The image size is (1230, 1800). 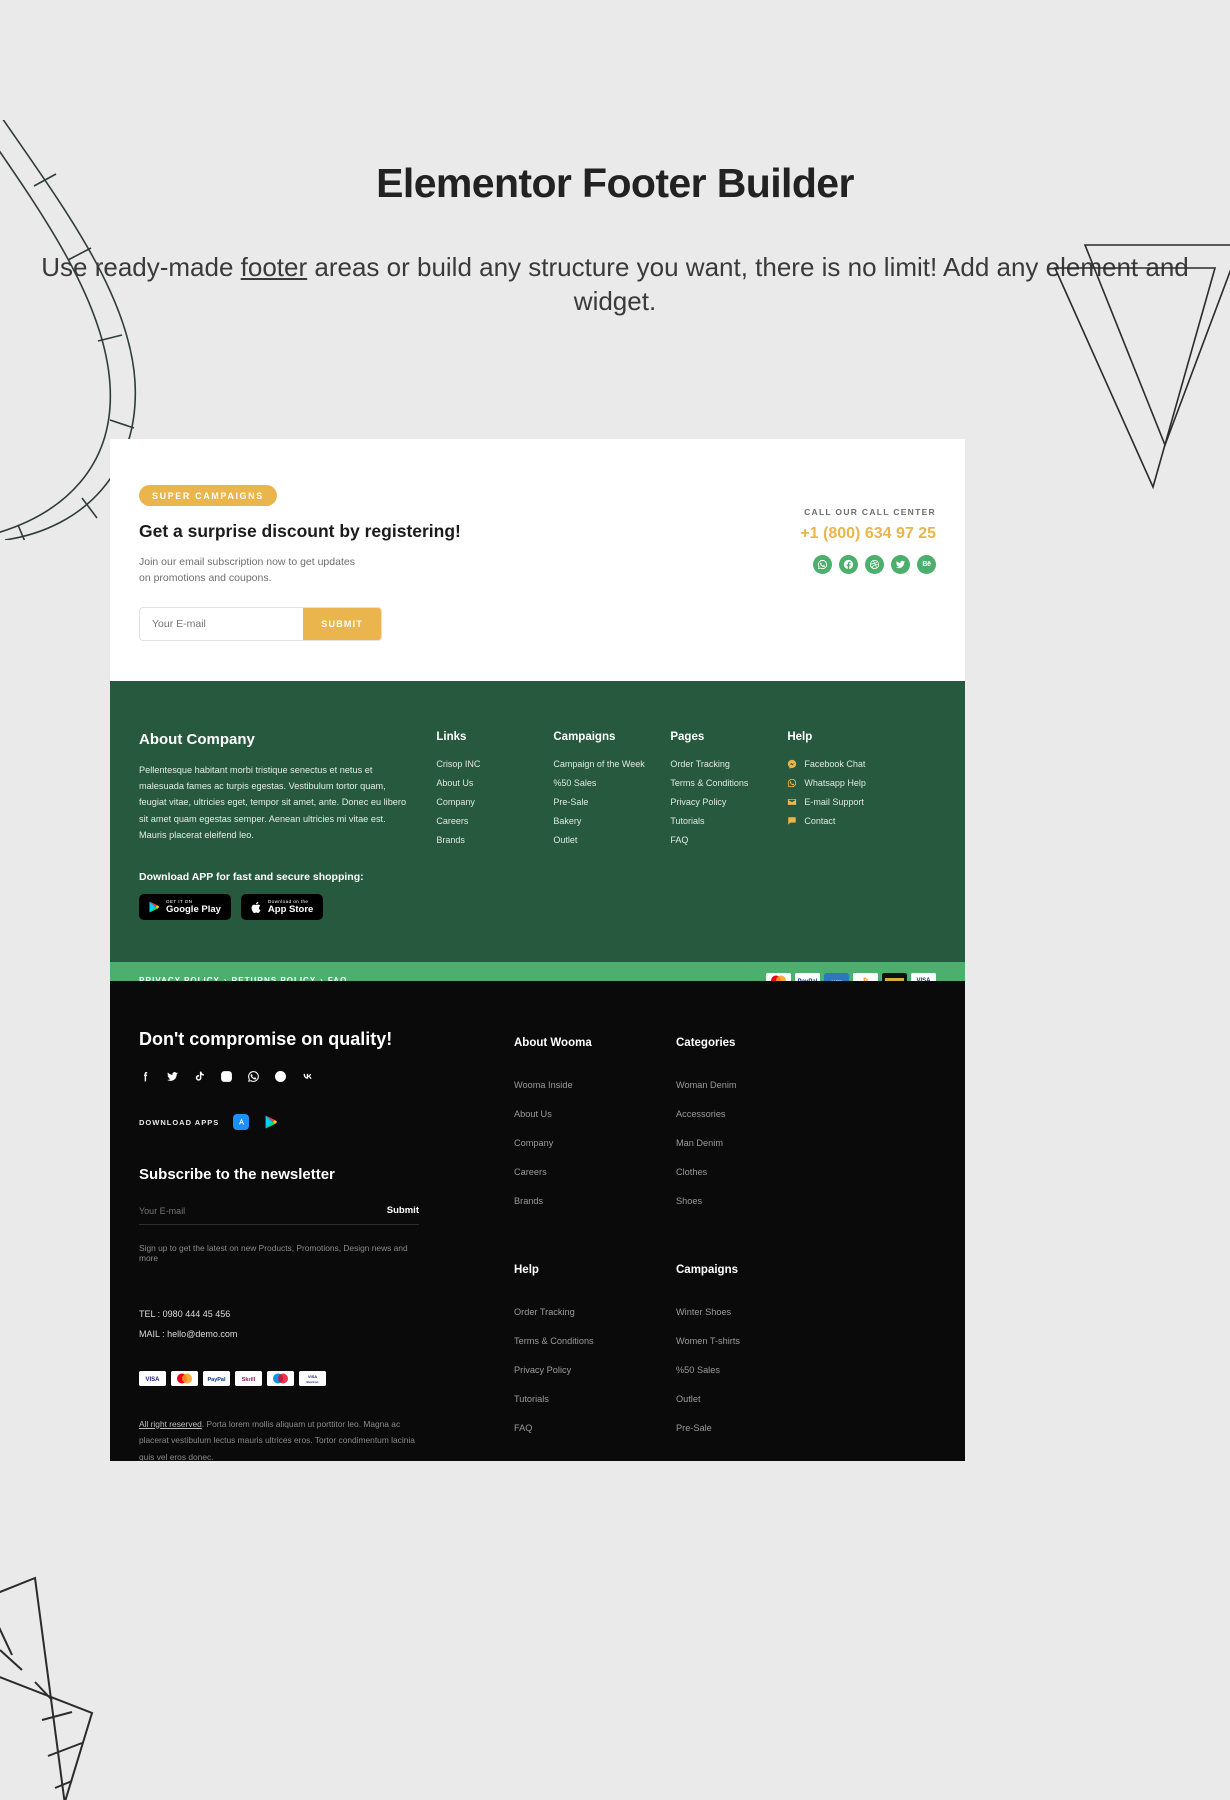 What do you see at coordinates (307, 1079) in the screenshot?
I see `vk-icon` at bounding box center [307, 1079].